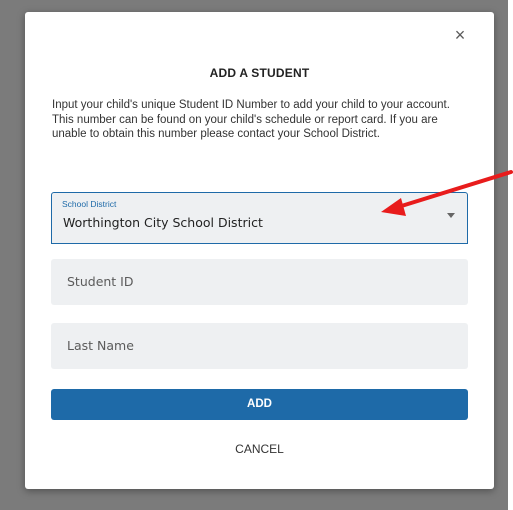 This screenshot has height=510, width=513. What do you see at coordinates (460, 35) in the screenshot?
I see `close-icon: ×` at bounding box center [460, 35].